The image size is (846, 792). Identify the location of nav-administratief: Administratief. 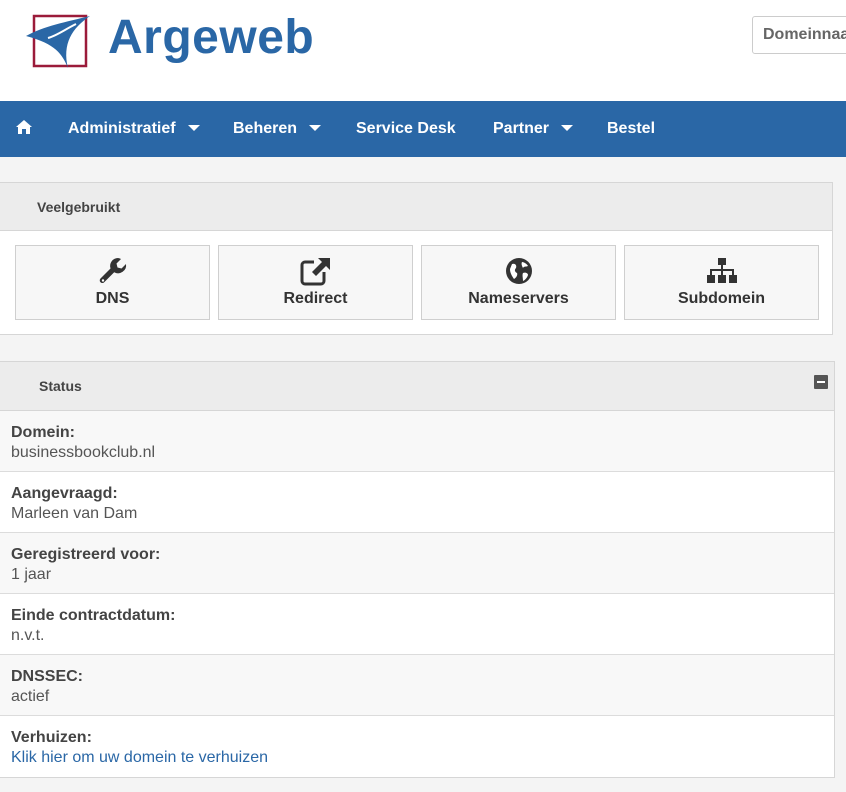
(134, 129).